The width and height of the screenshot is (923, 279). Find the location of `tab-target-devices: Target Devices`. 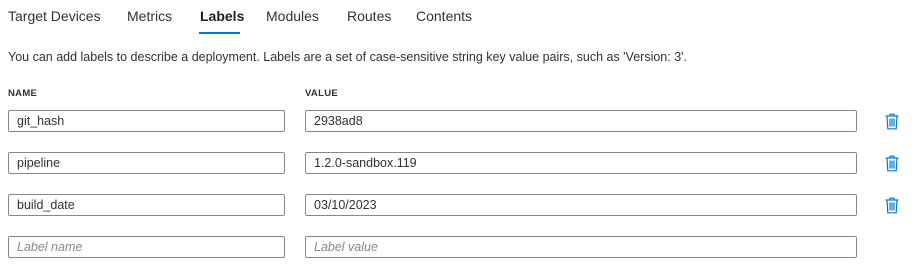

tab-target-devices: Target Devices is located at coordinates (54, 16).